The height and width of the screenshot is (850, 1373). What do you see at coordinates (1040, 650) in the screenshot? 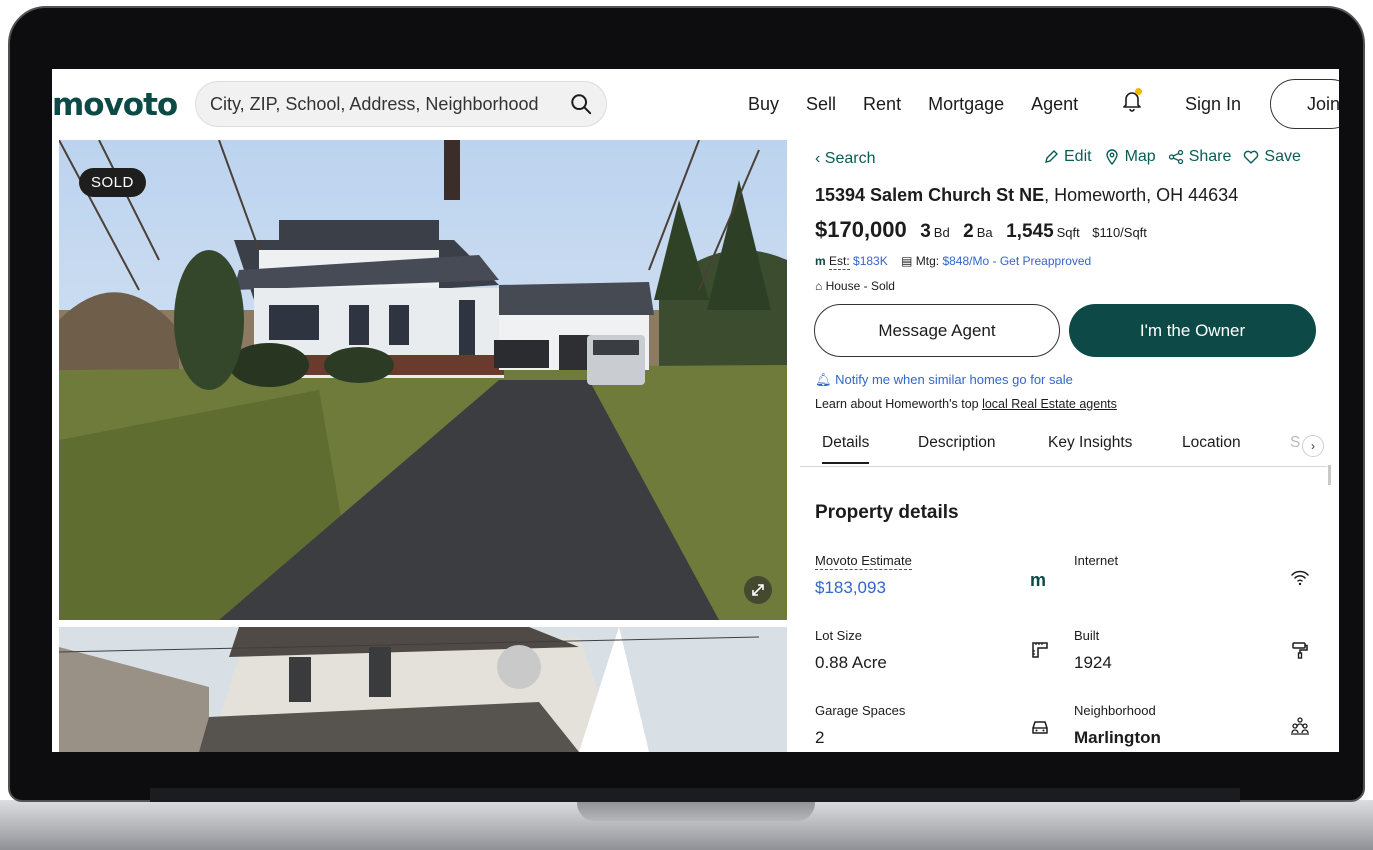
I see `ruler-icon` at bounding box center [1040, 650].